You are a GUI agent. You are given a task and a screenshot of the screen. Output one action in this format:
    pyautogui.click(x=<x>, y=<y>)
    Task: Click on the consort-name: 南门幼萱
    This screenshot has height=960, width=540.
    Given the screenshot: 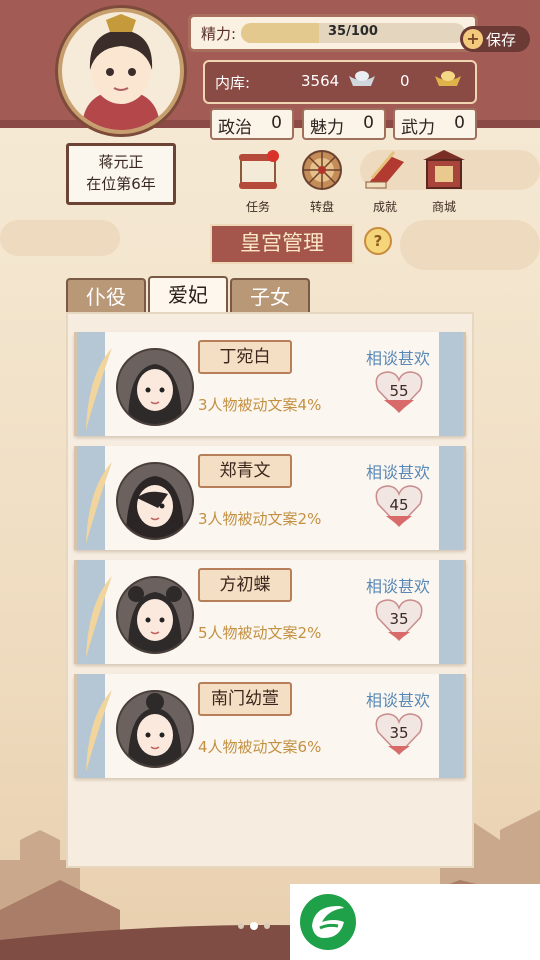 What is the action you would take?
    pyautogui.click(x=245, y=699)
    